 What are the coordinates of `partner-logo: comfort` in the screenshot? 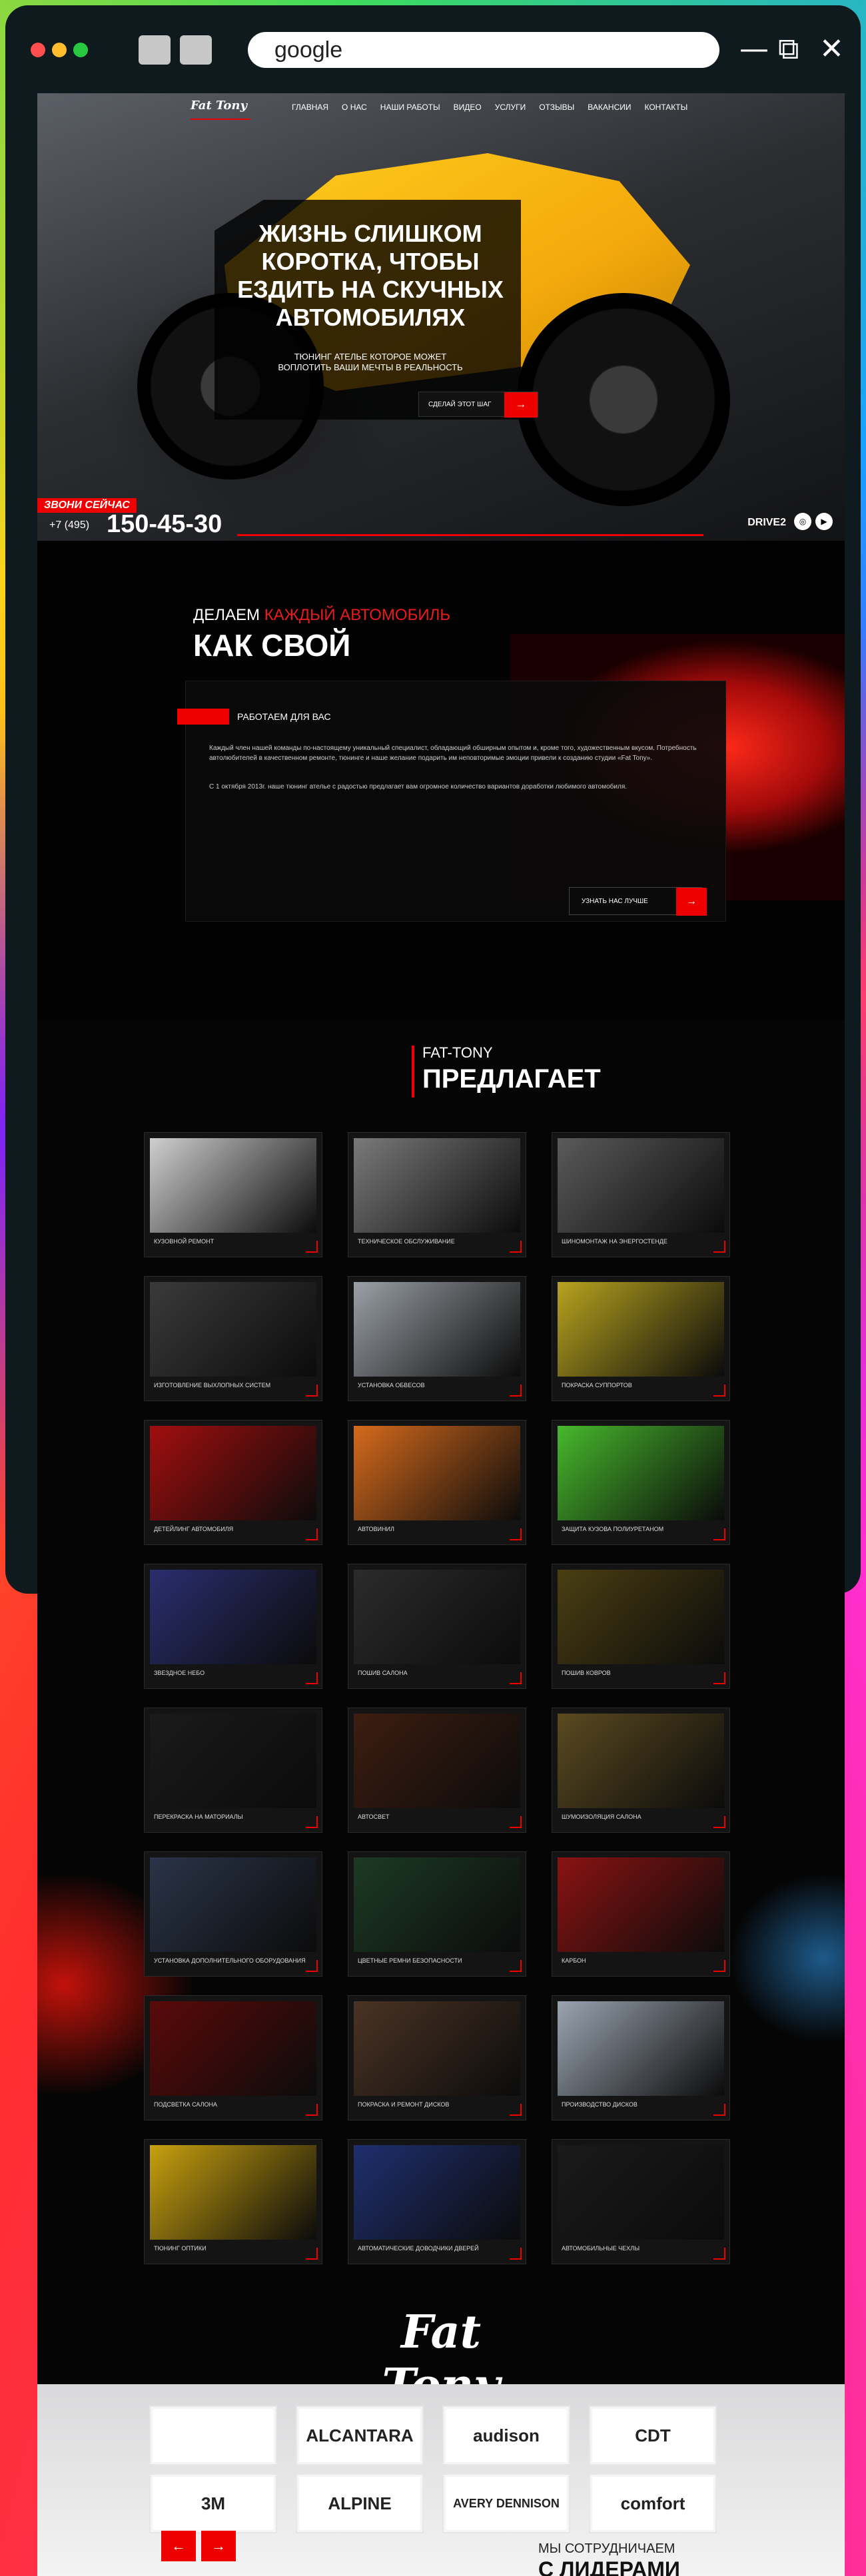 It's located at (653, 2503).